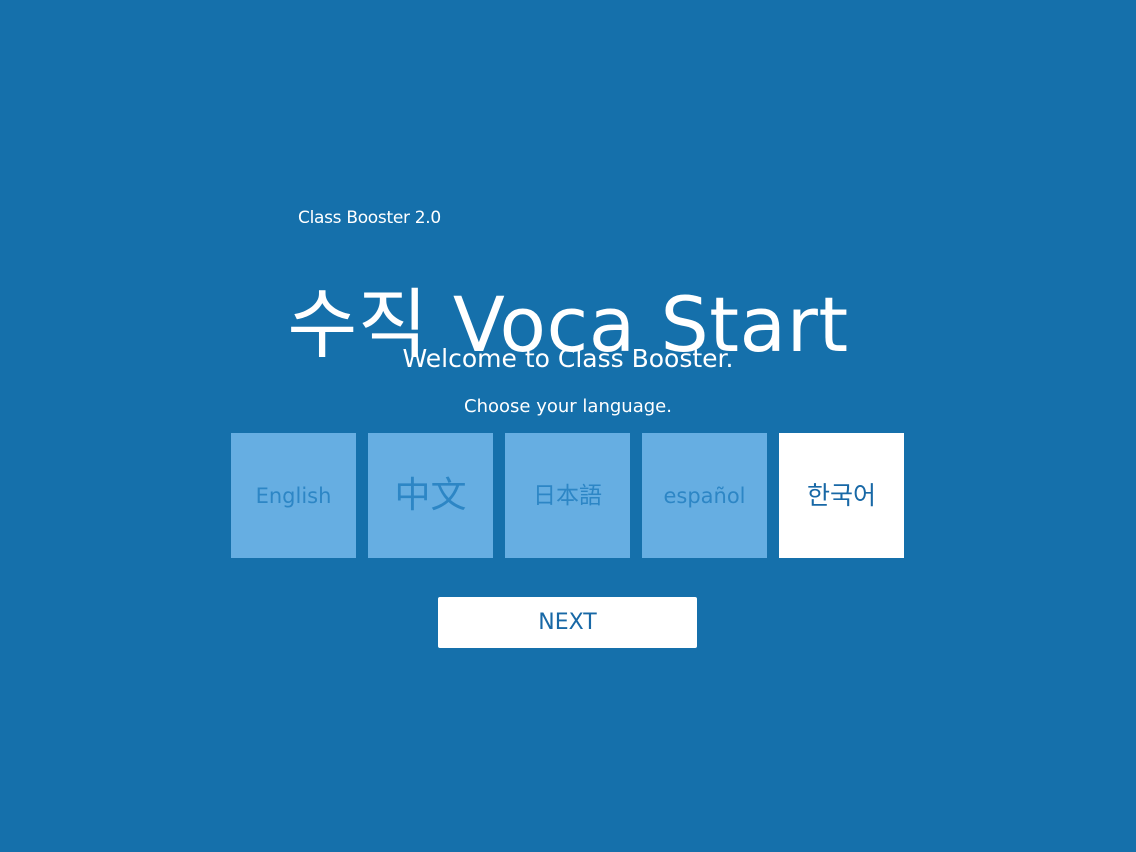 The width and height of the screenshot is (1136, 852). I want to click on language-option-spanish: español, so click(704, 495).